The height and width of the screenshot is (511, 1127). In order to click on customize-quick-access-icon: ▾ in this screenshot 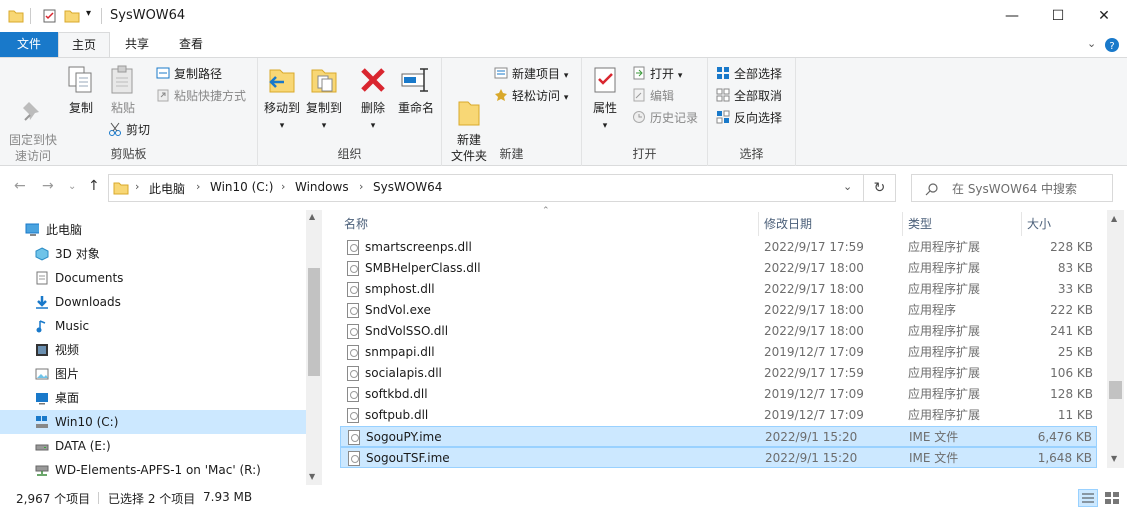, I will do `click(88, 13)`.